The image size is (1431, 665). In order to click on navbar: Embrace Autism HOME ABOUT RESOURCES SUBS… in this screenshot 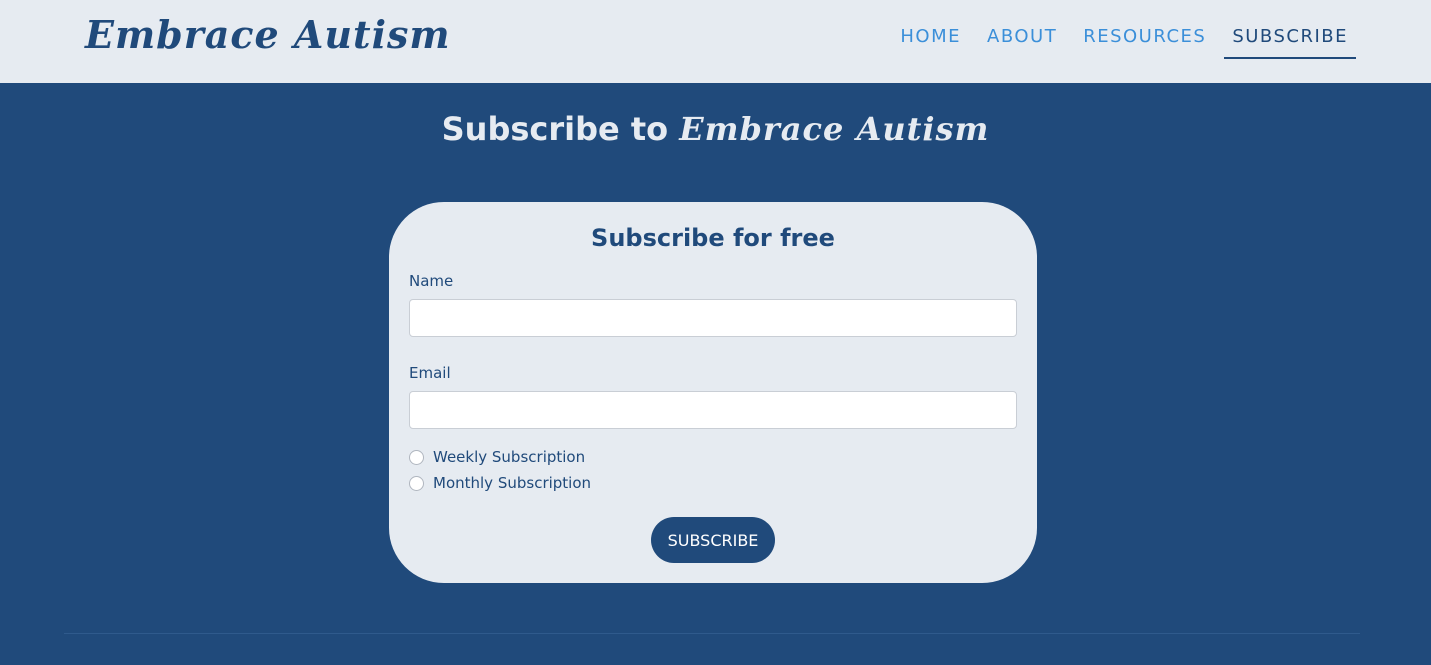, I will do `click(715, 41)`.